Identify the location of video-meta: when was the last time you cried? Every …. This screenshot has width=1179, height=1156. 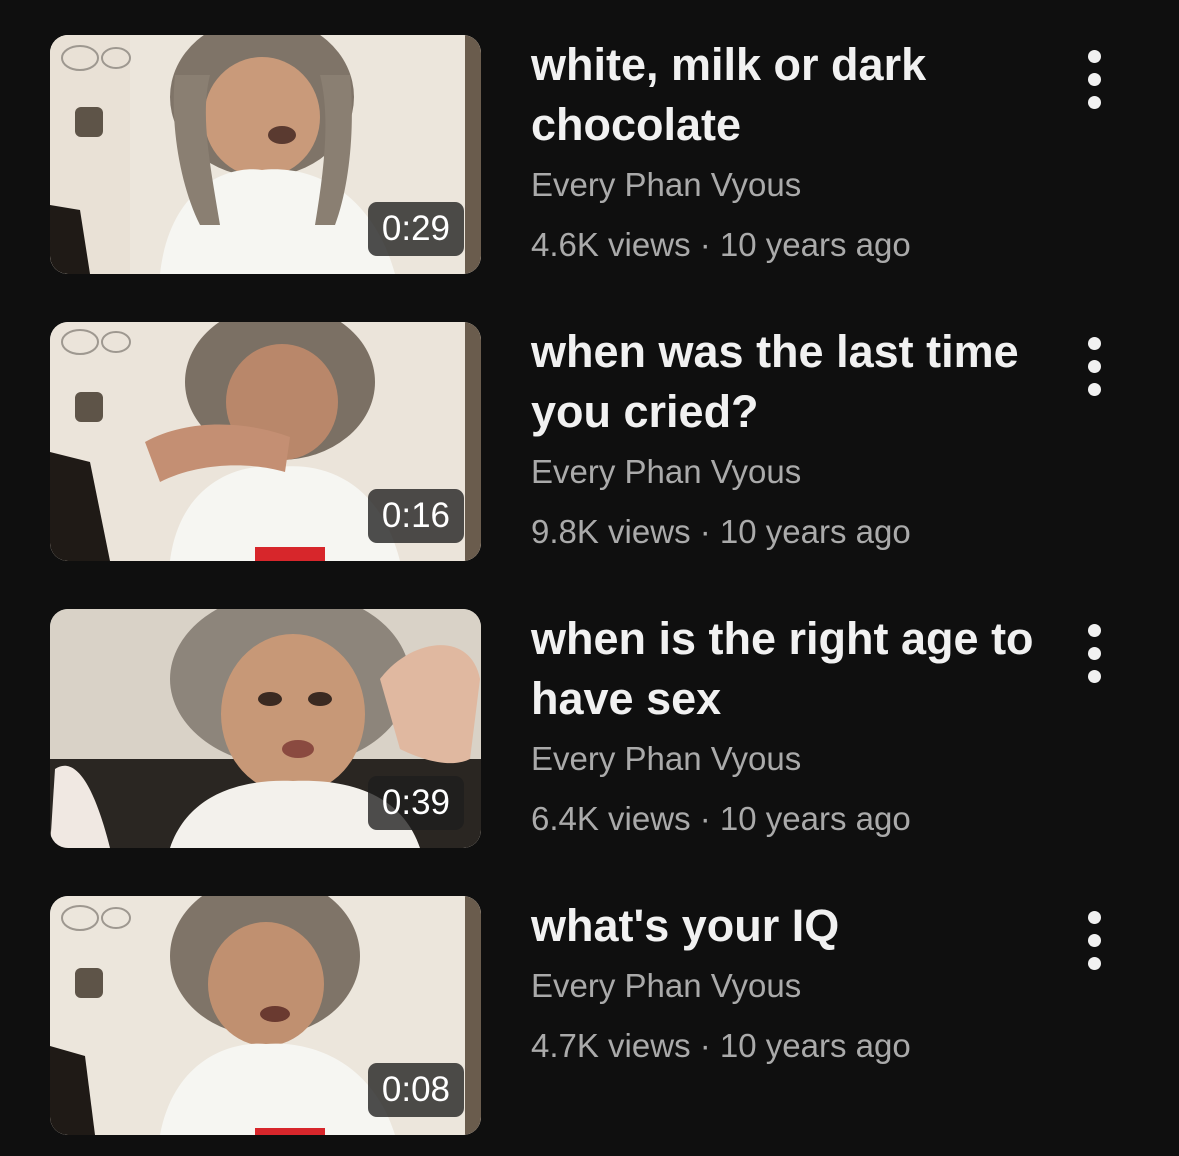
(791, 437).